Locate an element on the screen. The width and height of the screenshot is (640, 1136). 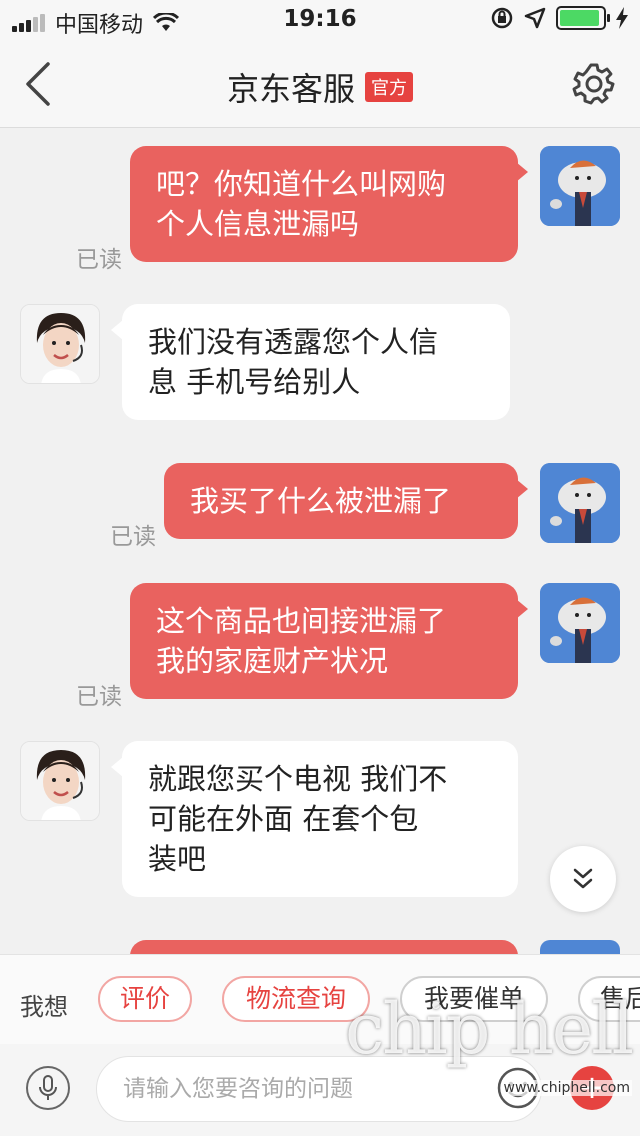
message-bubble-user: 我买了什么被泄漏了 is located at coordinates (346, 501).